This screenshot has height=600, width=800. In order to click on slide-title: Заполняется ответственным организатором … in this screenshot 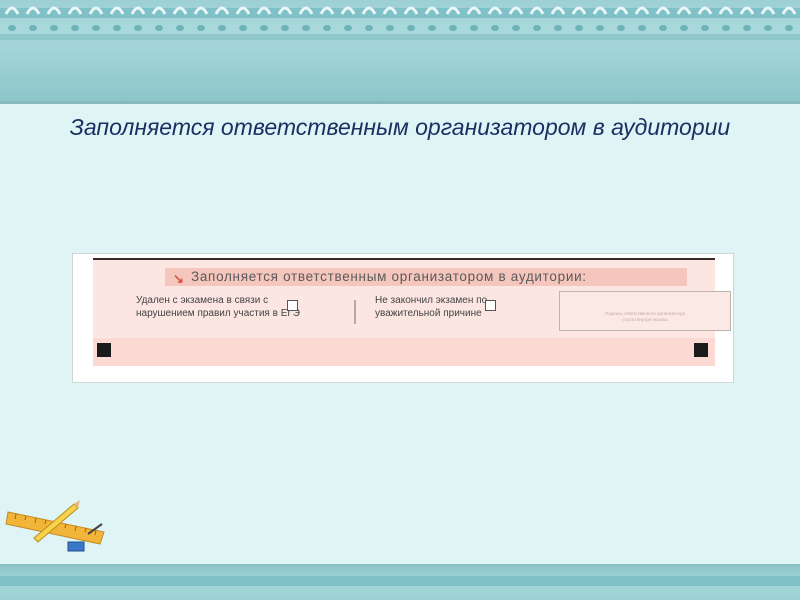, I will do `click(400, 127)`.